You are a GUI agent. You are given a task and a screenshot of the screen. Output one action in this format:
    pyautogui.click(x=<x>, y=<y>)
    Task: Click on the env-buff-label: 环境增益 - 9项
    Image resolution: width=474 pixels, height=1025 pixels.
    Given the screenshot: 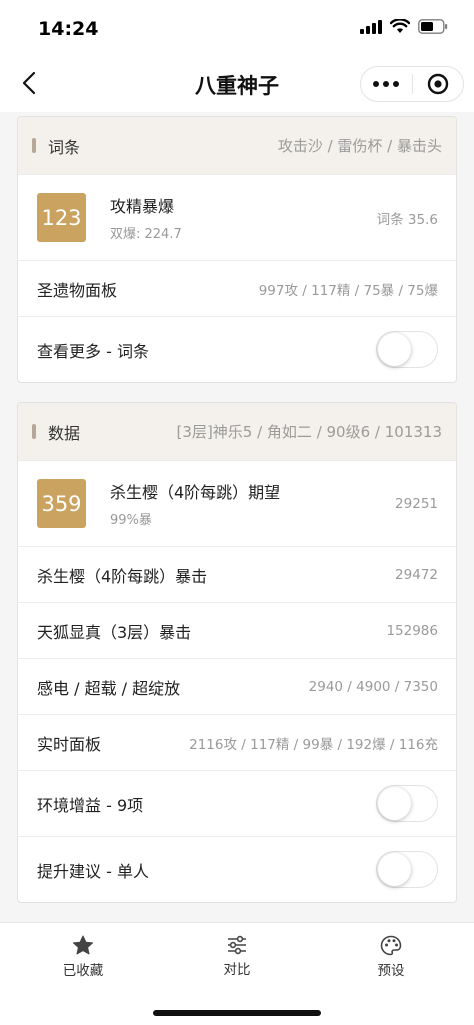 What is the action you would take?
    pyautogui.click(x=90, y=805)
    